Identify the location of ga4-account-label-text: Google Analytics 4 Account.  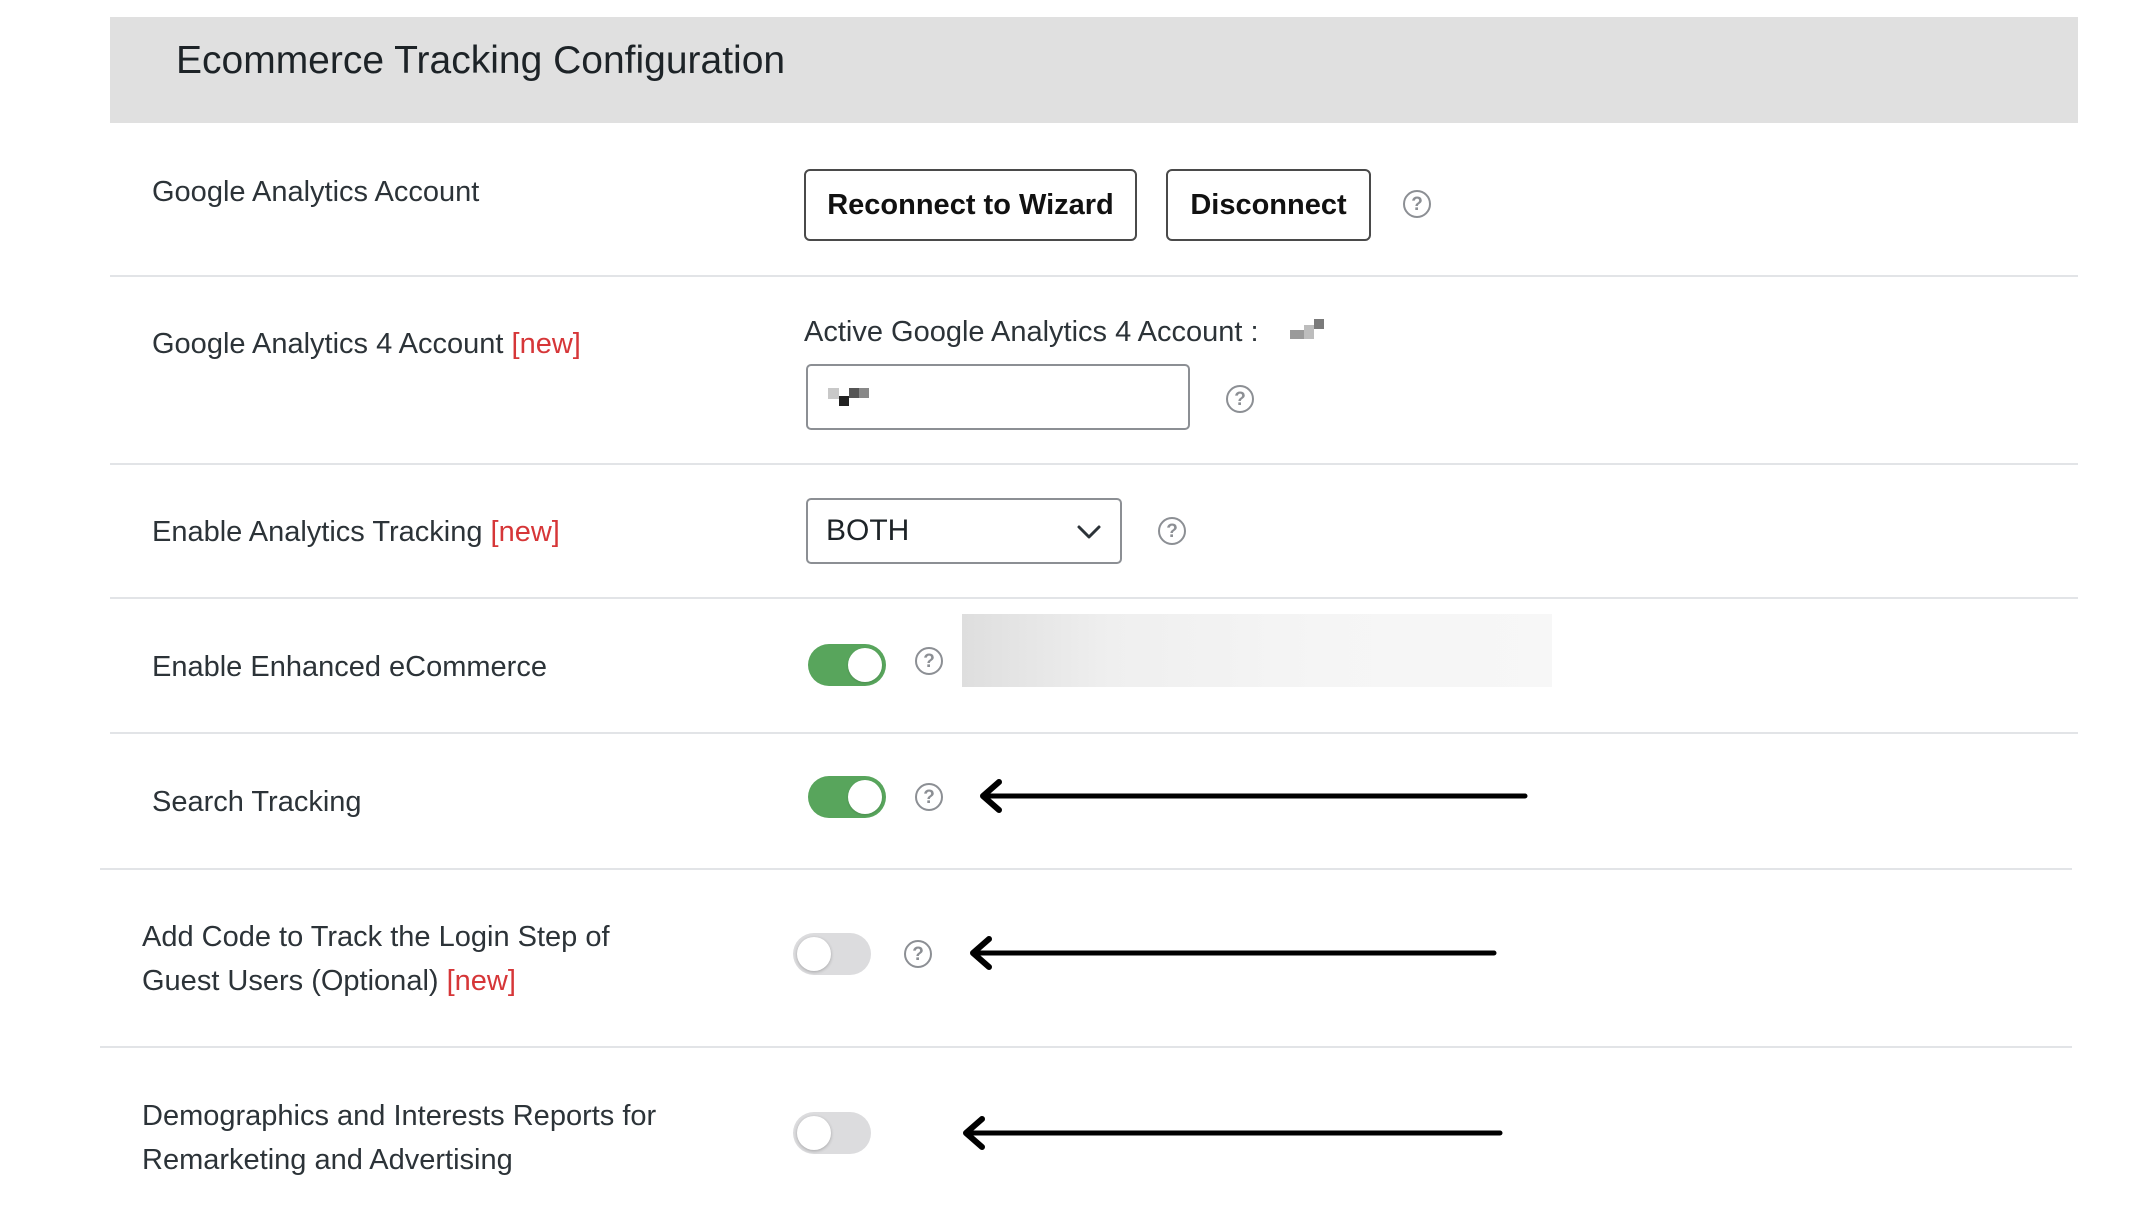
(328, 344).